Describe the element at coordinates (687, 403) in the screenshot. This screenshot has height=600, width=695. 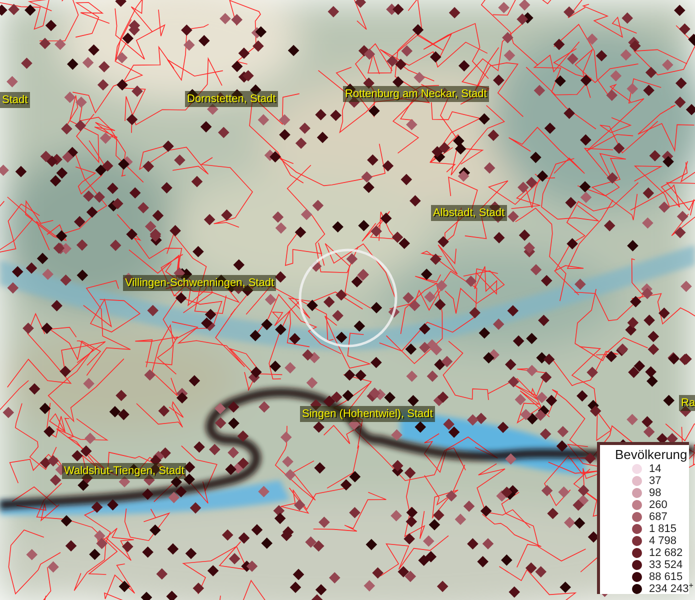
I see `place-label: Ra` at that location.